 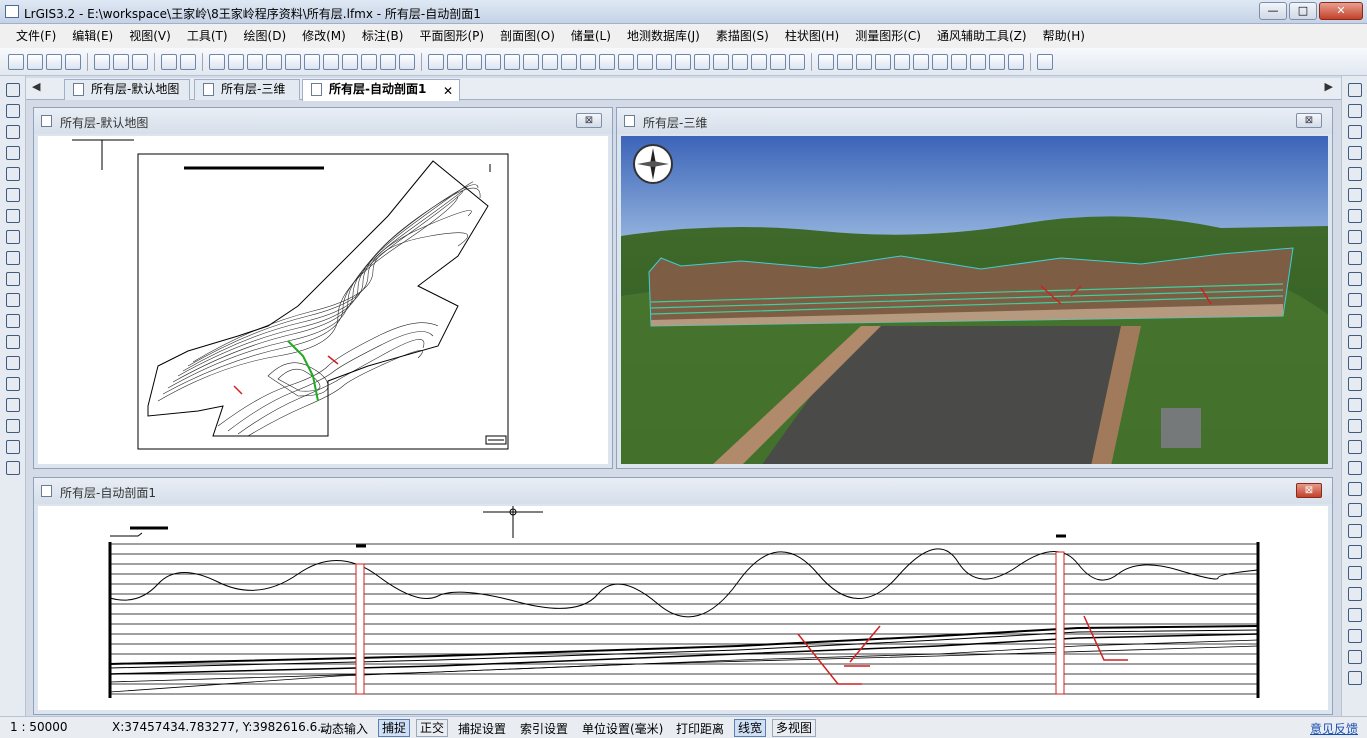 I want to click on close-window-button: ✕, so click(x=1341, y=11).